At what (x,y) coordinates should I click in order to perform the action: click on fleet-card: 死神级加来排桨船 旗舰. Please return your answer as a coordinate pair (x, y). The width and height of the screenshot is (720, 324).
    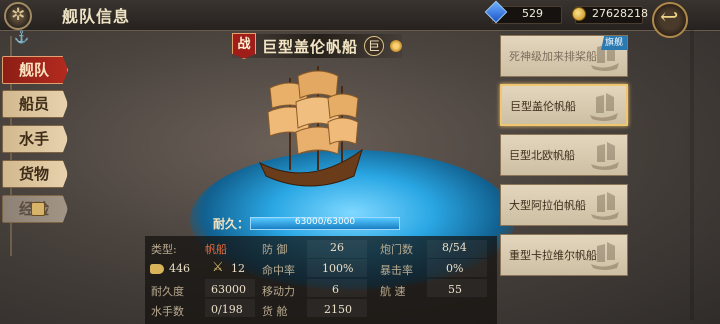
    Looking at the image, I should click on (564, 56).